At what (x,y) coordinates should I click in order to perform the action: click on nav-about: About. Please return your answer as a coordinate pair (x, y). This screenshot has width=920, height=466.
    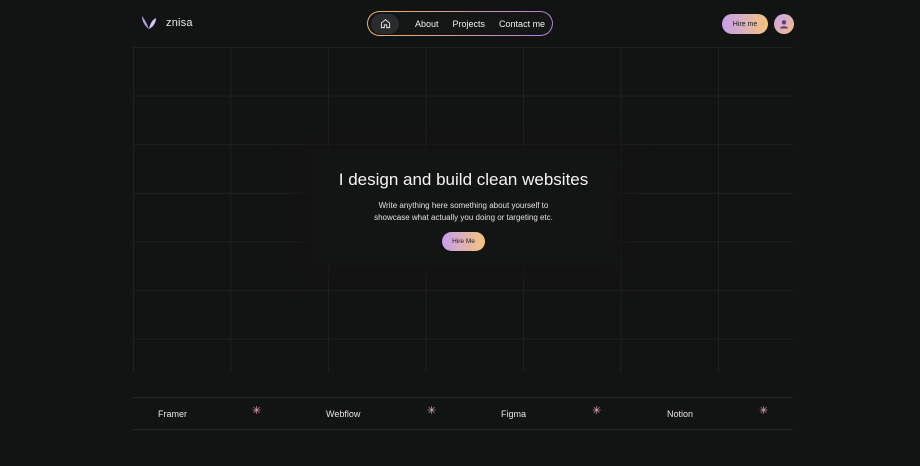
    Looking at the image, I should click on (427, 24).